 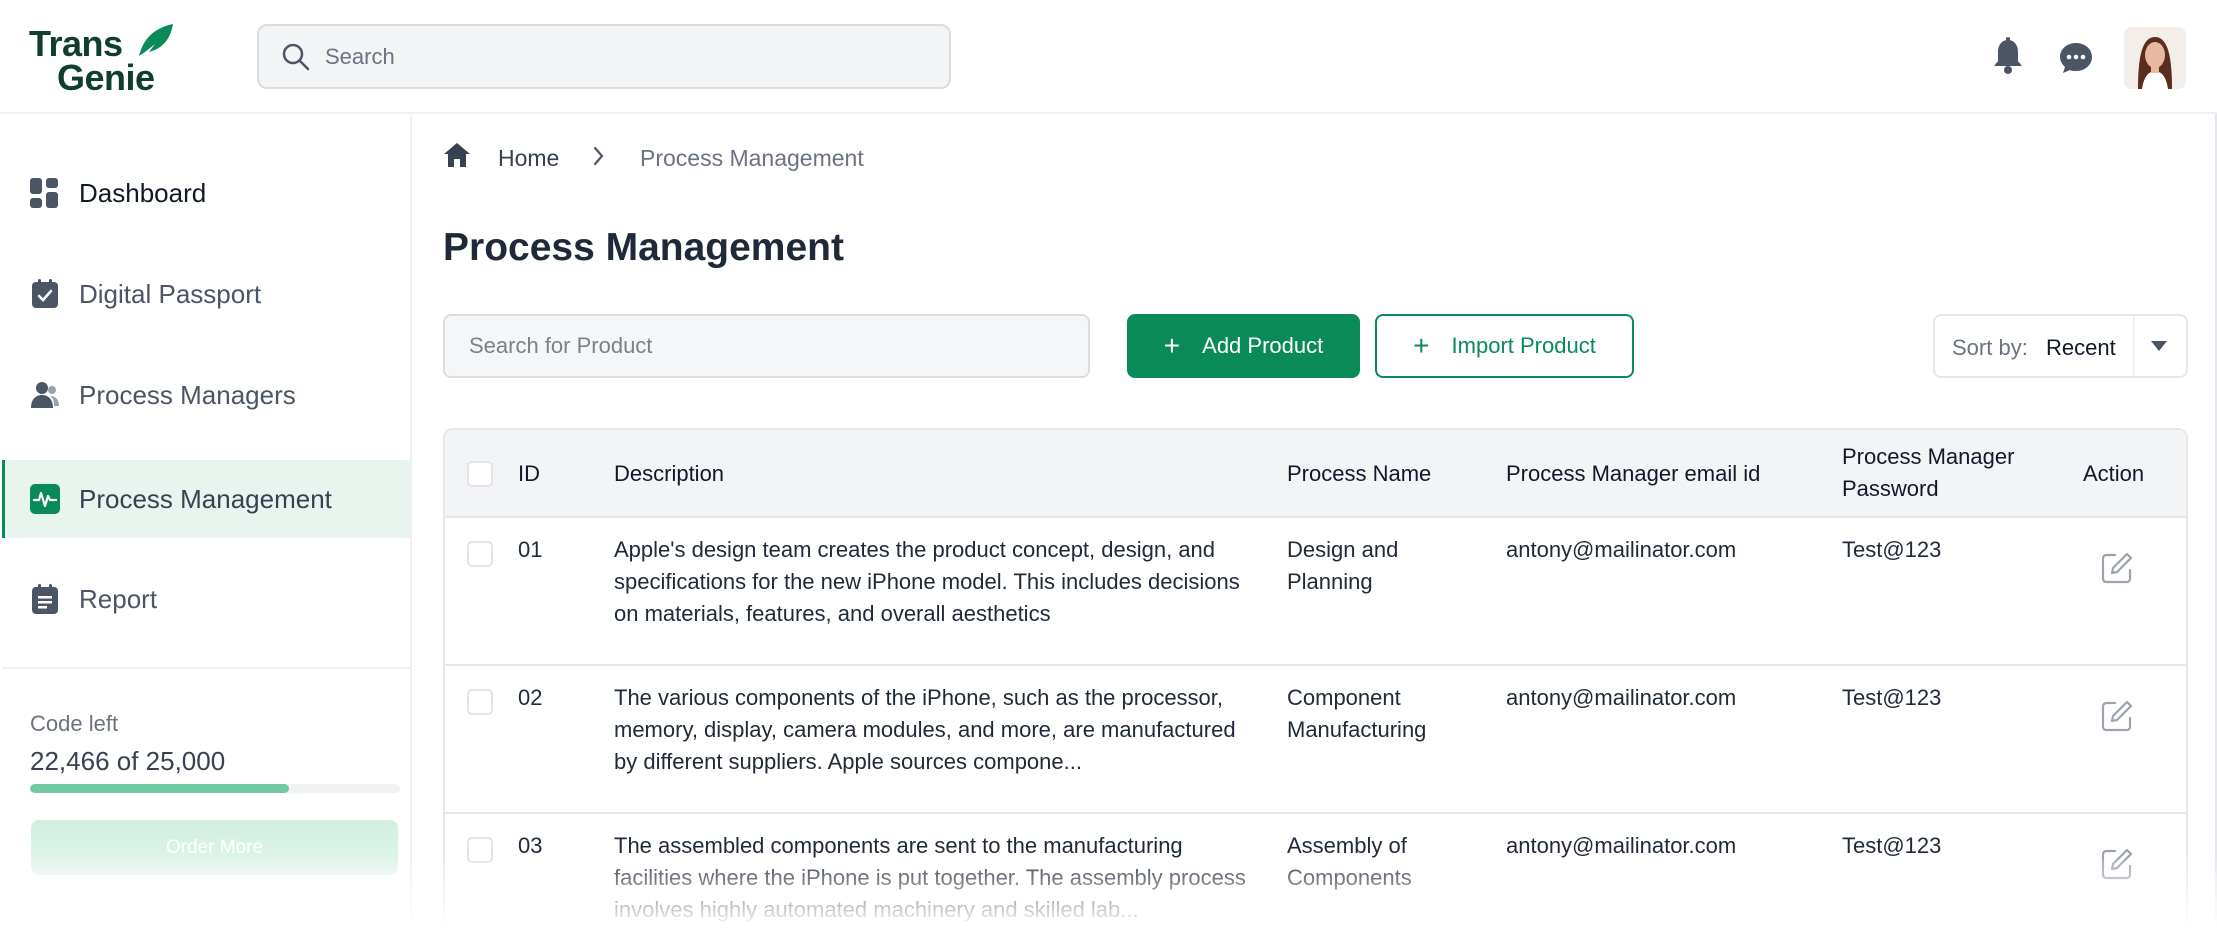 What do you see at coordinates (45, 395) in the screenshot?
I see `users-icon` at bounding box center [45, 395].